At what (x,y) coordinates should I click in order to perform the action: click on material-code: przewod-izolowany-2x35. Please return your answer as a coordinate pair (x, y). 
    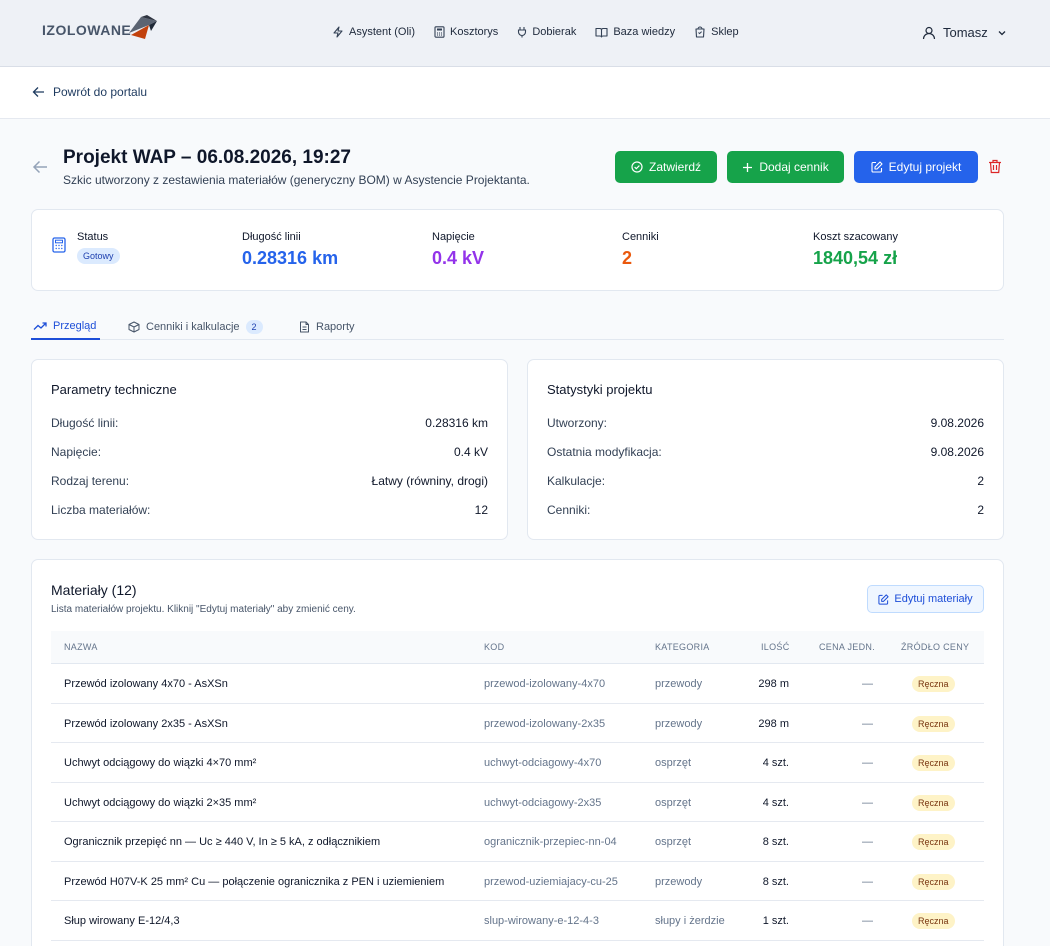
    Looking at the image, I should click on (545, 723).